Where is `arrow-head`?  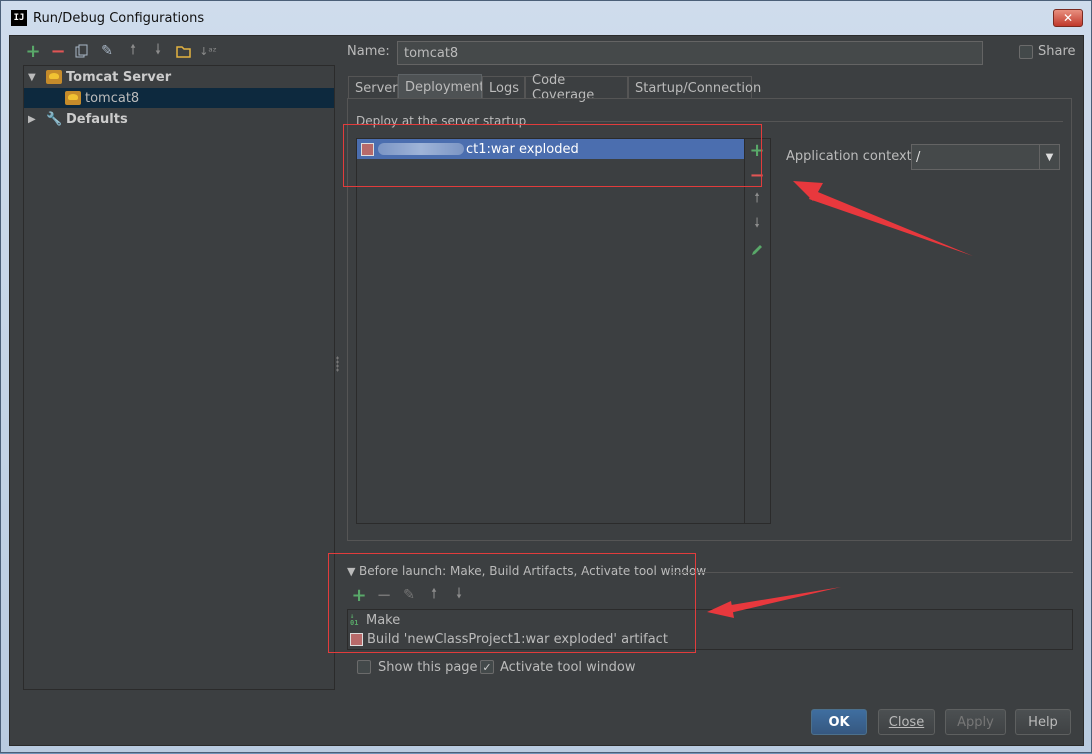 arrow-head is located at coordinates (720, 609).